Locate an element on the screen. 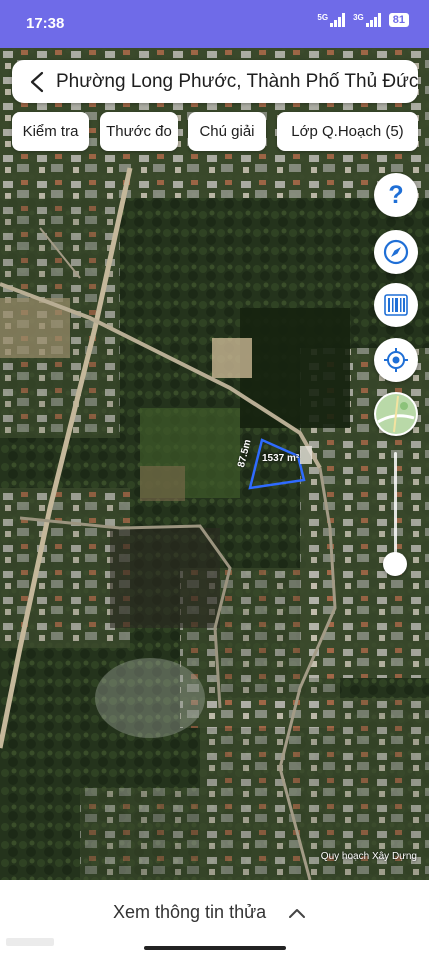 Image resolution: width=429 pixels, height=960 pixels. map-credit: Quy hoạch Xây Dựng is located at coordinates (368, 856).